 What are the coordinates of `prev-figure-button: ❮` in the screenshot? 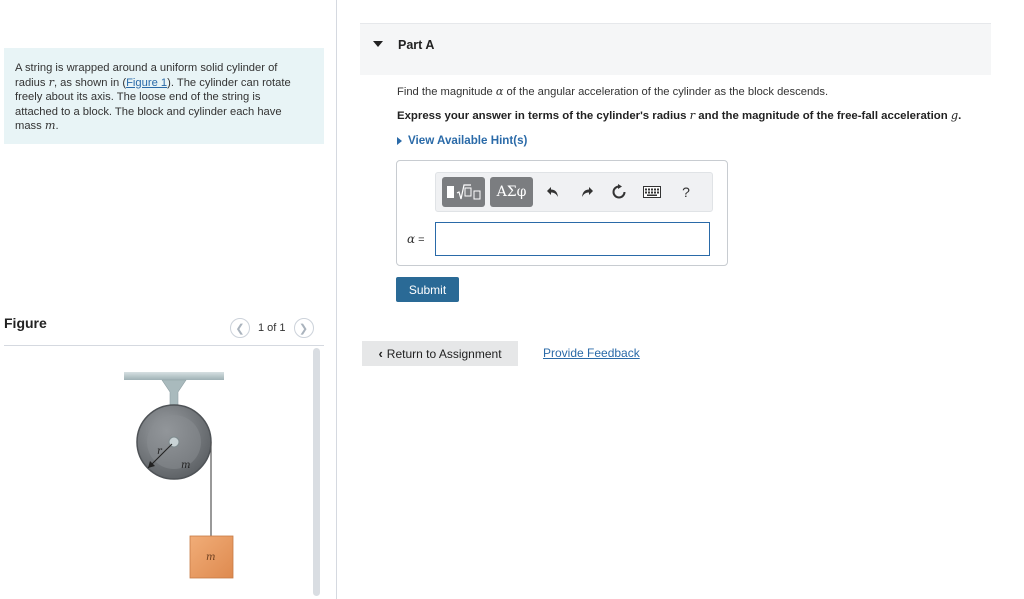 It's located at (240, 328).